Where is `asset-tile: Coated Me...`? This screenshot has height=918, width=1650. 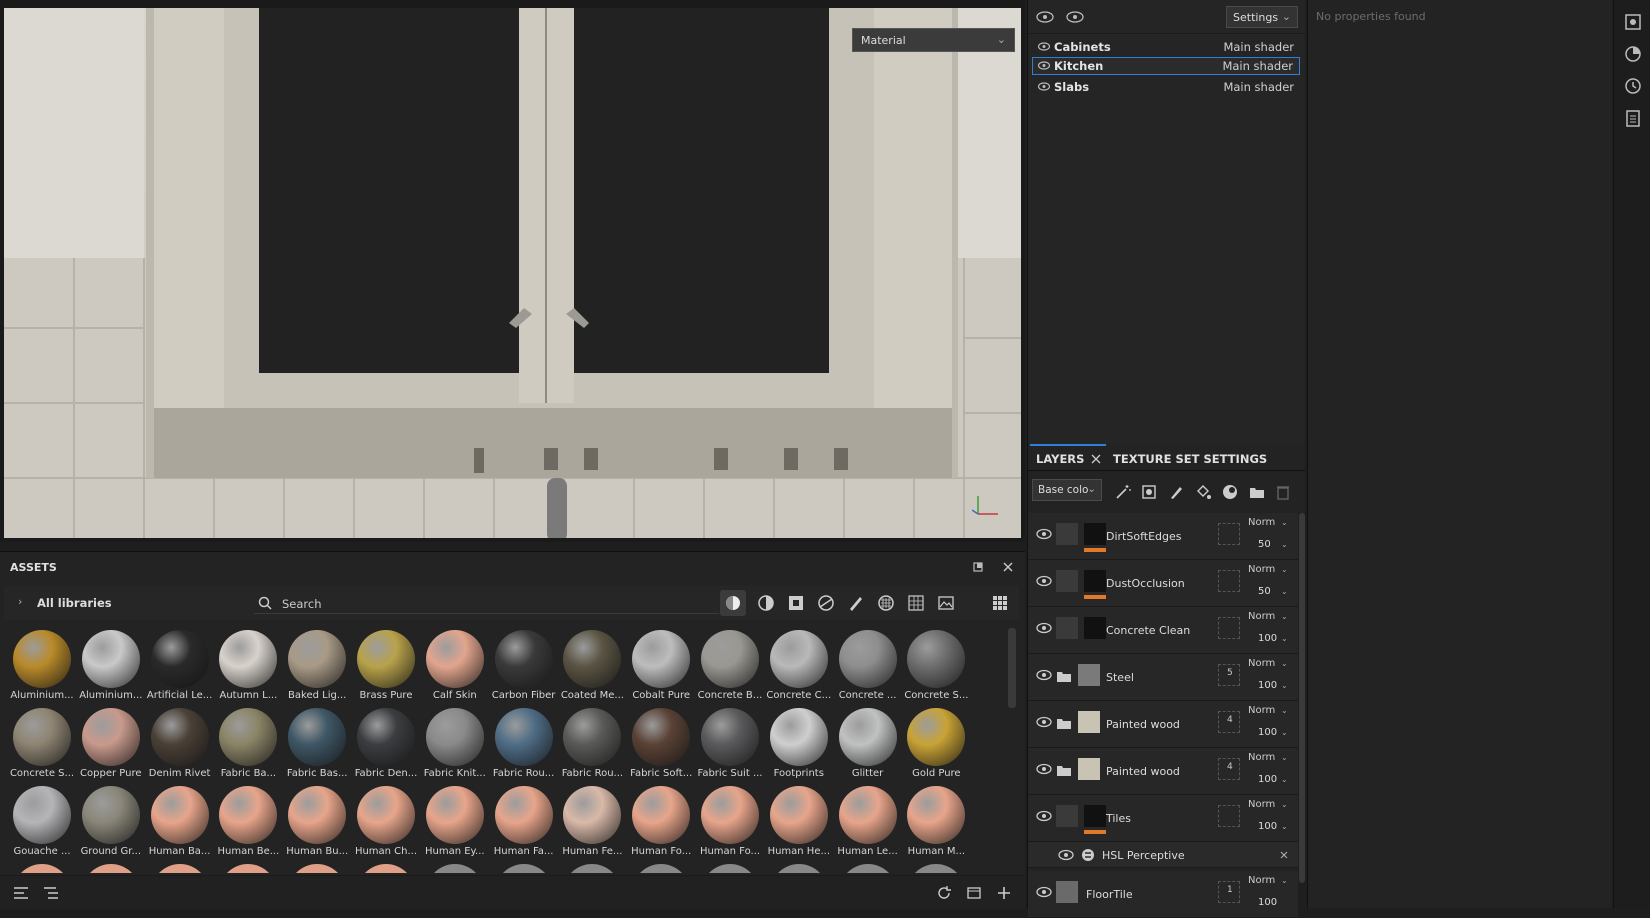
asset-tile: Coated Me... is located at coordinates (592, 667).